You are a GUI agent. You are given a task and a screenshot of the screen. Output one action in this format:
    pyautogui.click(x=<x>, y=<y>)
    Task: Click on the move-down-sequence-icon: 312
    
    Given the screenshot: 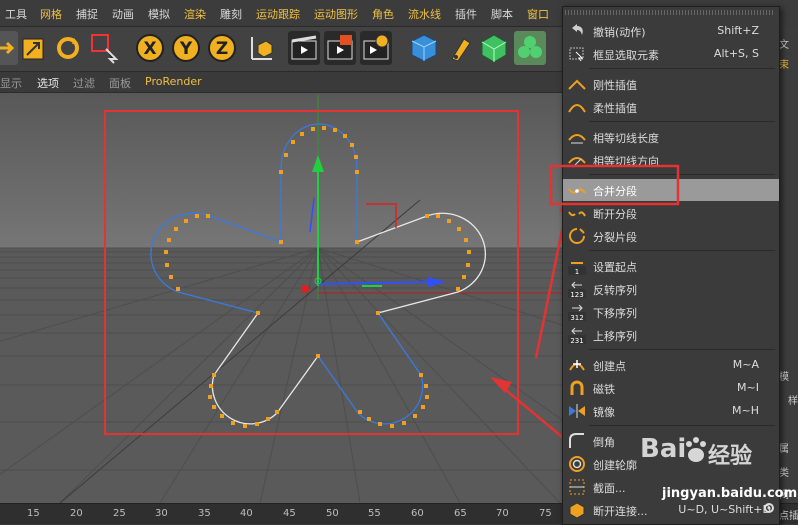 What is the action you would take?
    pyautogui.click(x=577, y=312)
    